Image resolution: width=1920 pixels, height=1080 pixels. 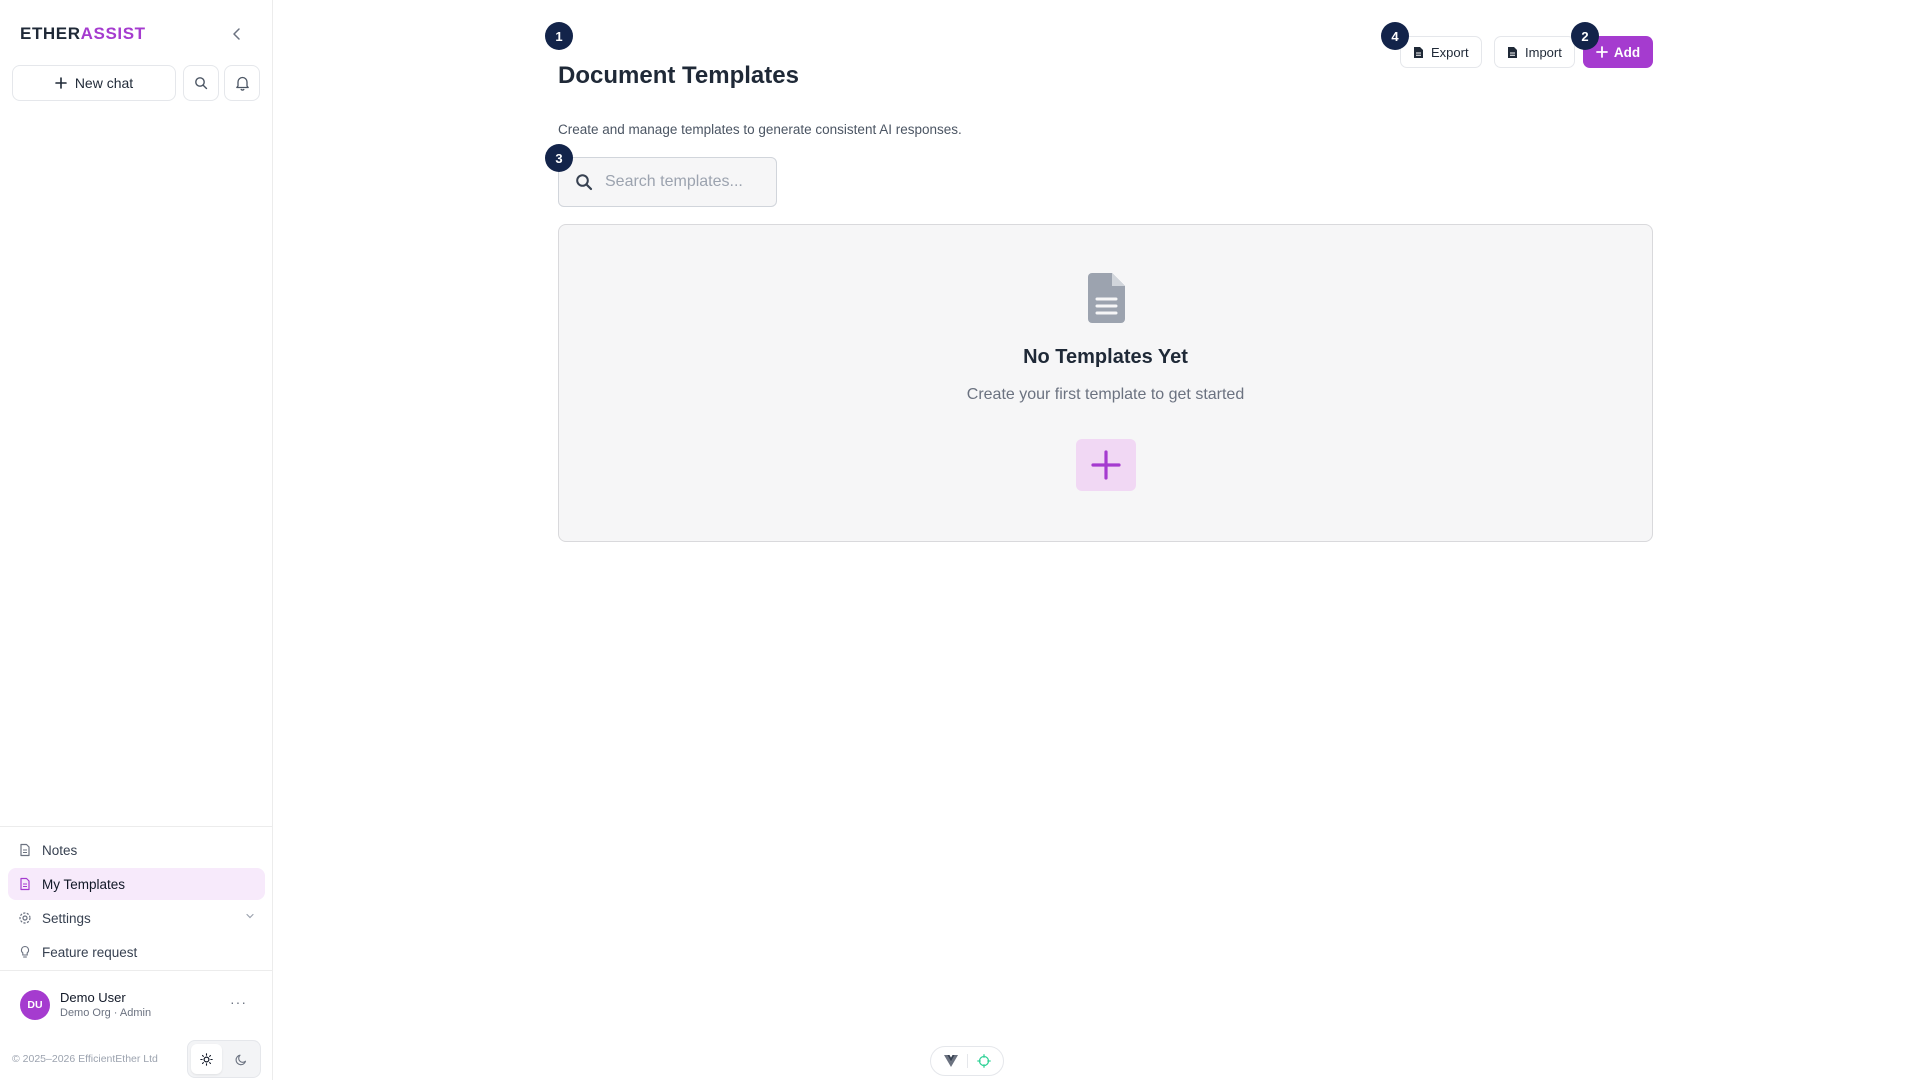 I want to click on search-templates-field, so click(x=667, y=182).